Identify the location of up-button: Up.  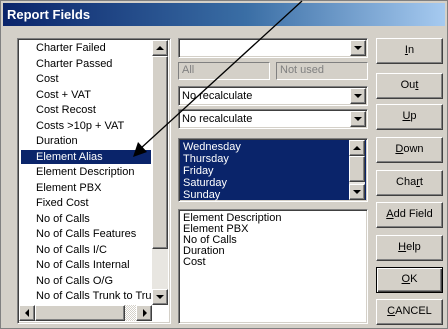
(409, 117).